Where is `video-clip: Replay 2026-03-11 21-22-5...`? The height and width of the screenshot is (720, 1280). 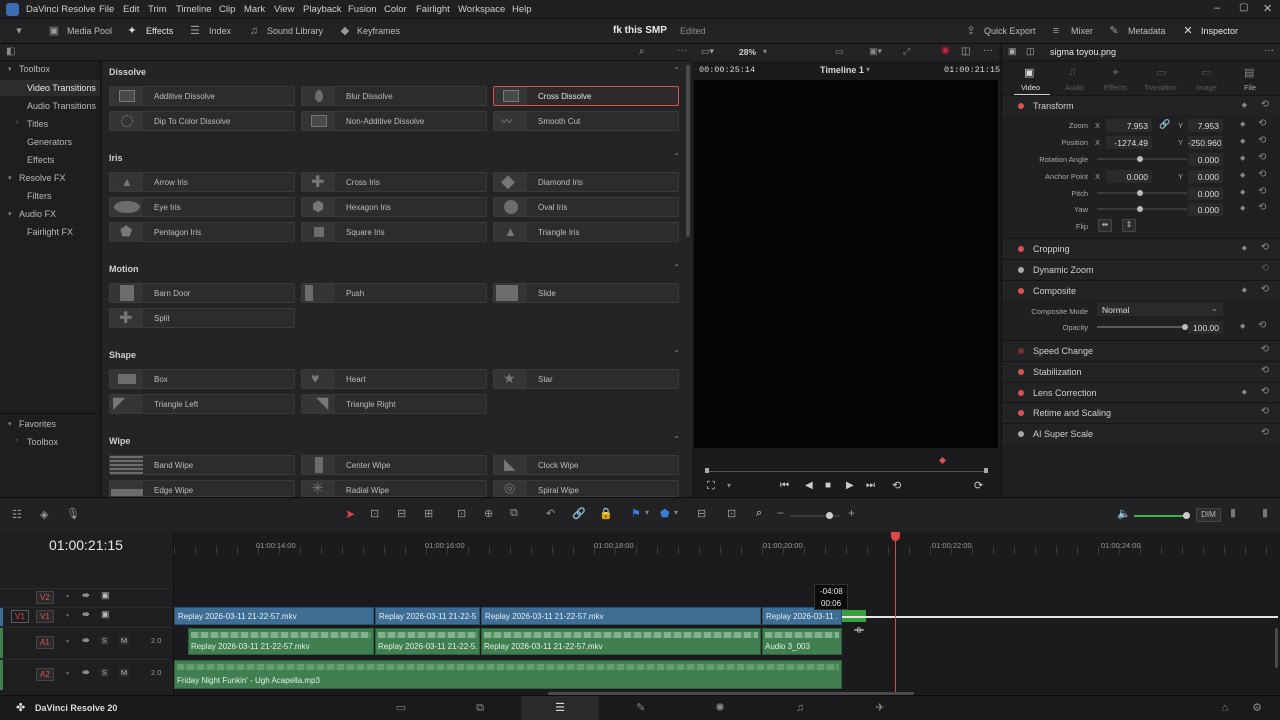
video-clip: Replay 2026-03-11 21-22-5... is located at coordinates (427, 616).